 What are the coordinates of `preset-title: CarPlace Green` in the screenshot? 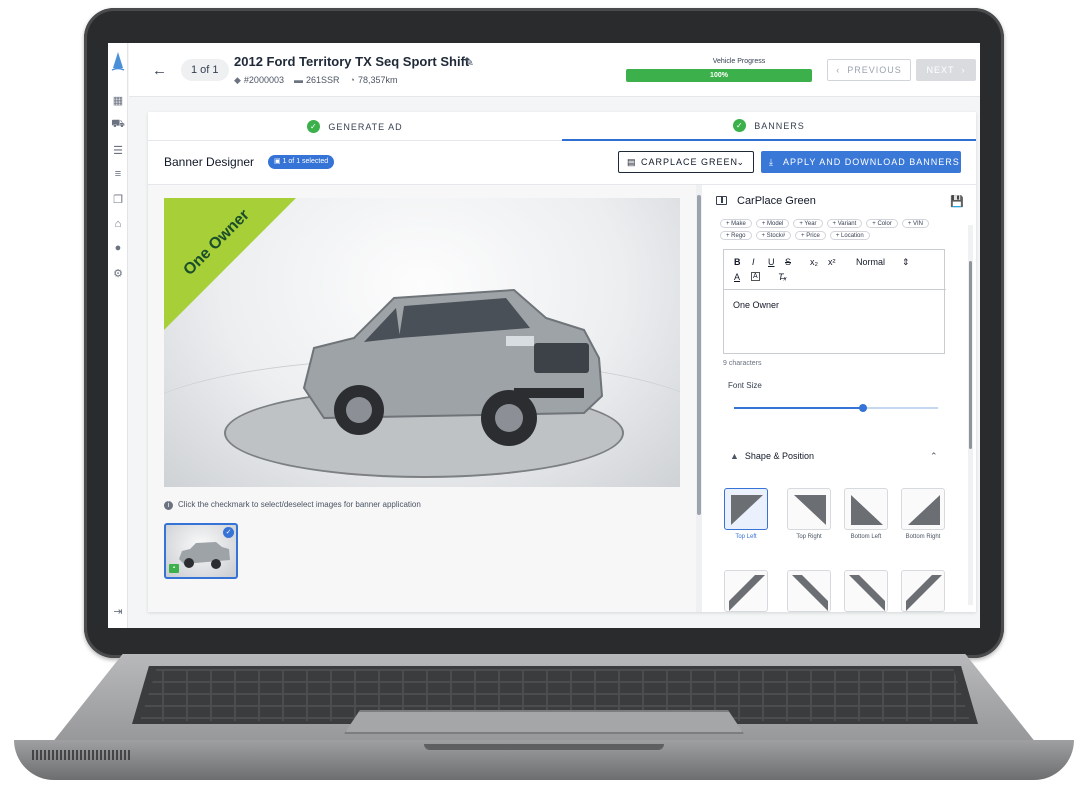 It's located at (776, 201).